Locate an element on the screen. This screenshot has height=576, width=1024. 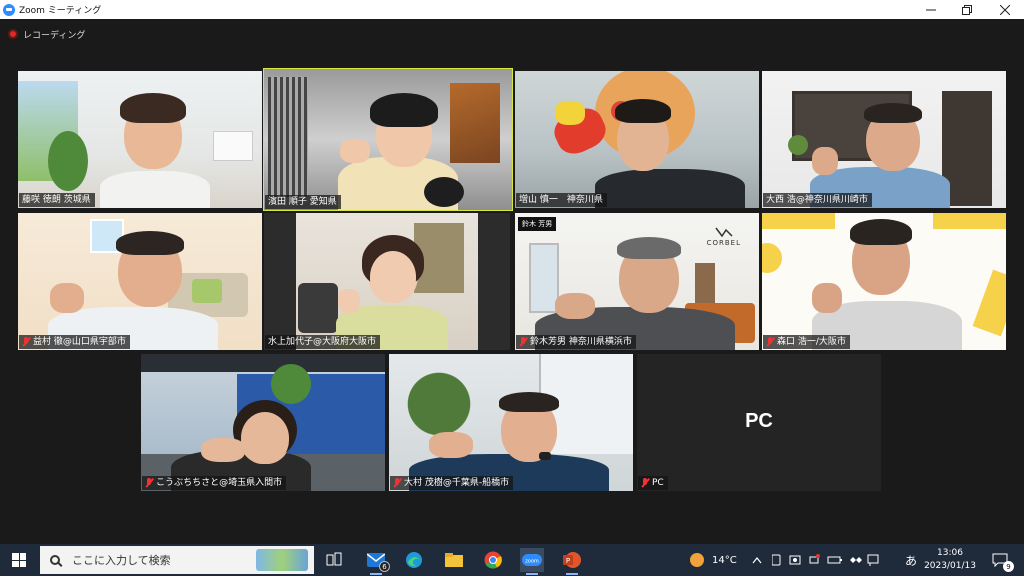
video-tile: 鈴木 芳男 CORBEL 鈴木芳男 神奈川県横浜市 is located at coordinates (637, 281).